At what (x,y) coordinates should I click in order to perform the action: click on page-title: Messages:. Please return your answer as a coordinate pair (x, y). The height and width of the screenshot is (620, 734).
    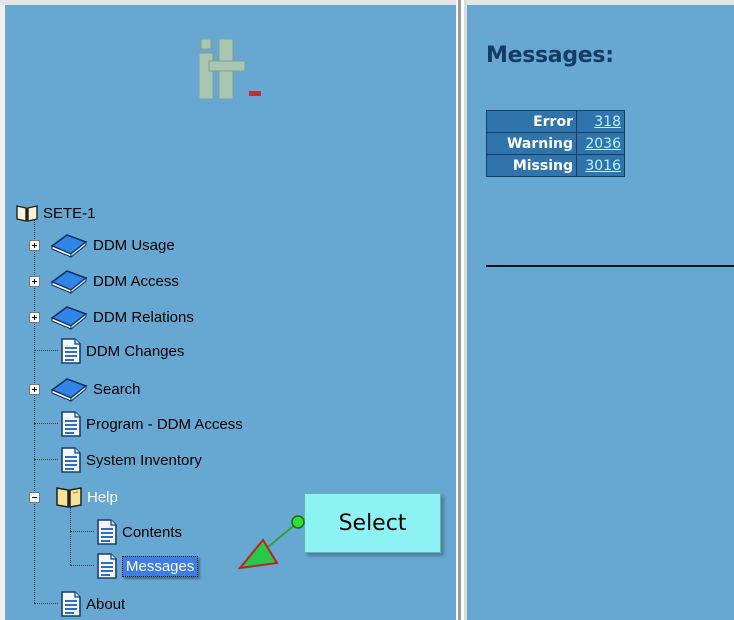
    Looking at the image, I should click on (550, 55).